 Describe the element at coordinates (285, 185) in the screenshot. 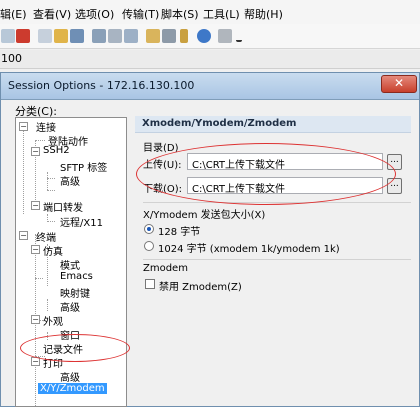

I see `download-directory-input: C:\CRT上传下载文件` at that location.